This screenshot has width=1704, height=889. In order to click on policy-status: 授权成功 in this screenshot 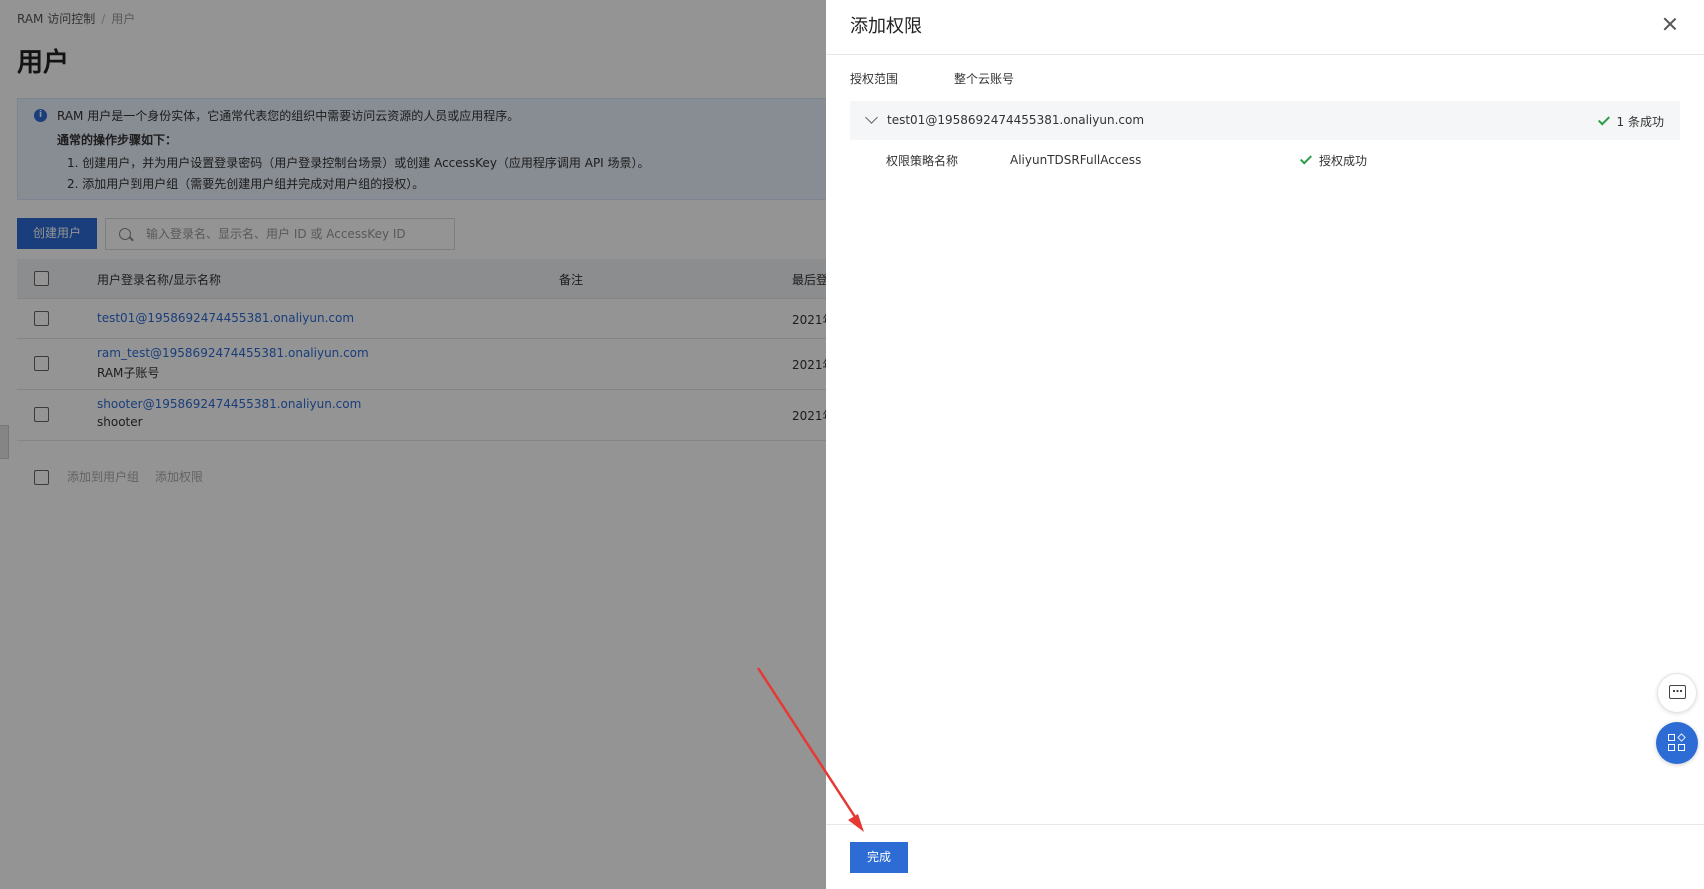, I will do `click(1333, 160)`.